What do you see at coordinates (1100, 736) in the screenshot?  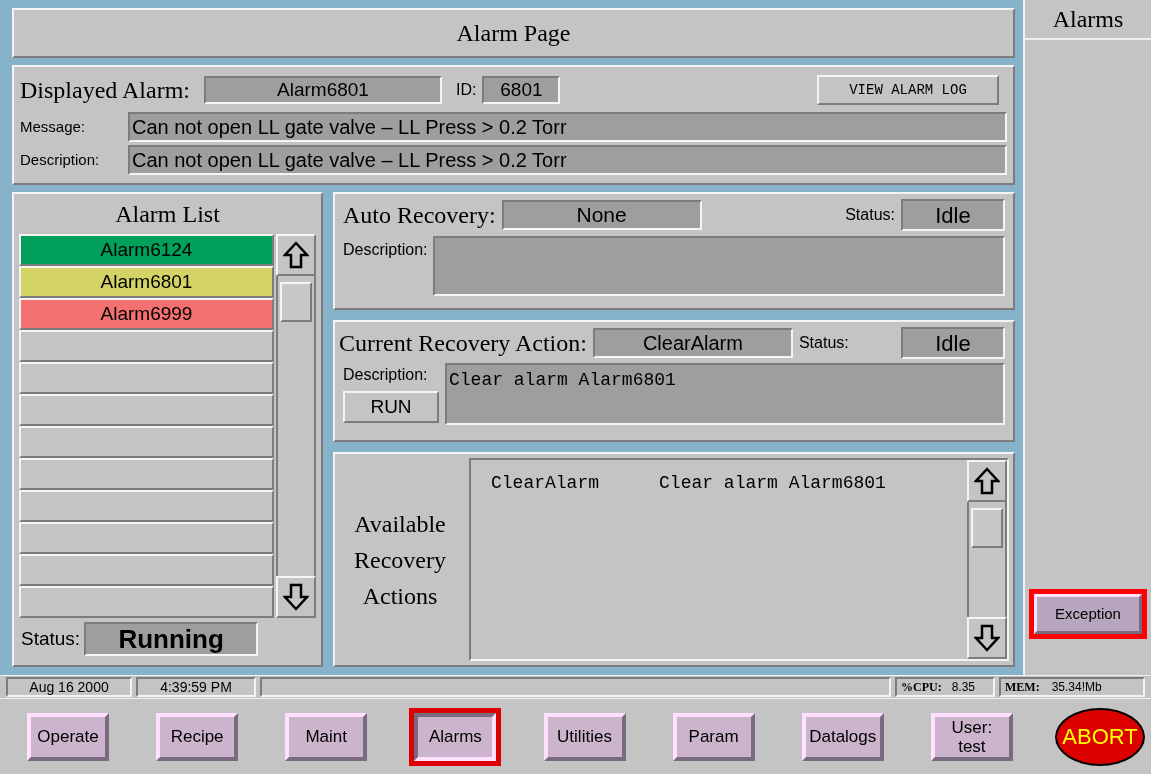 I see `abort-button: ABORT` at bounding box center [1100, 736].